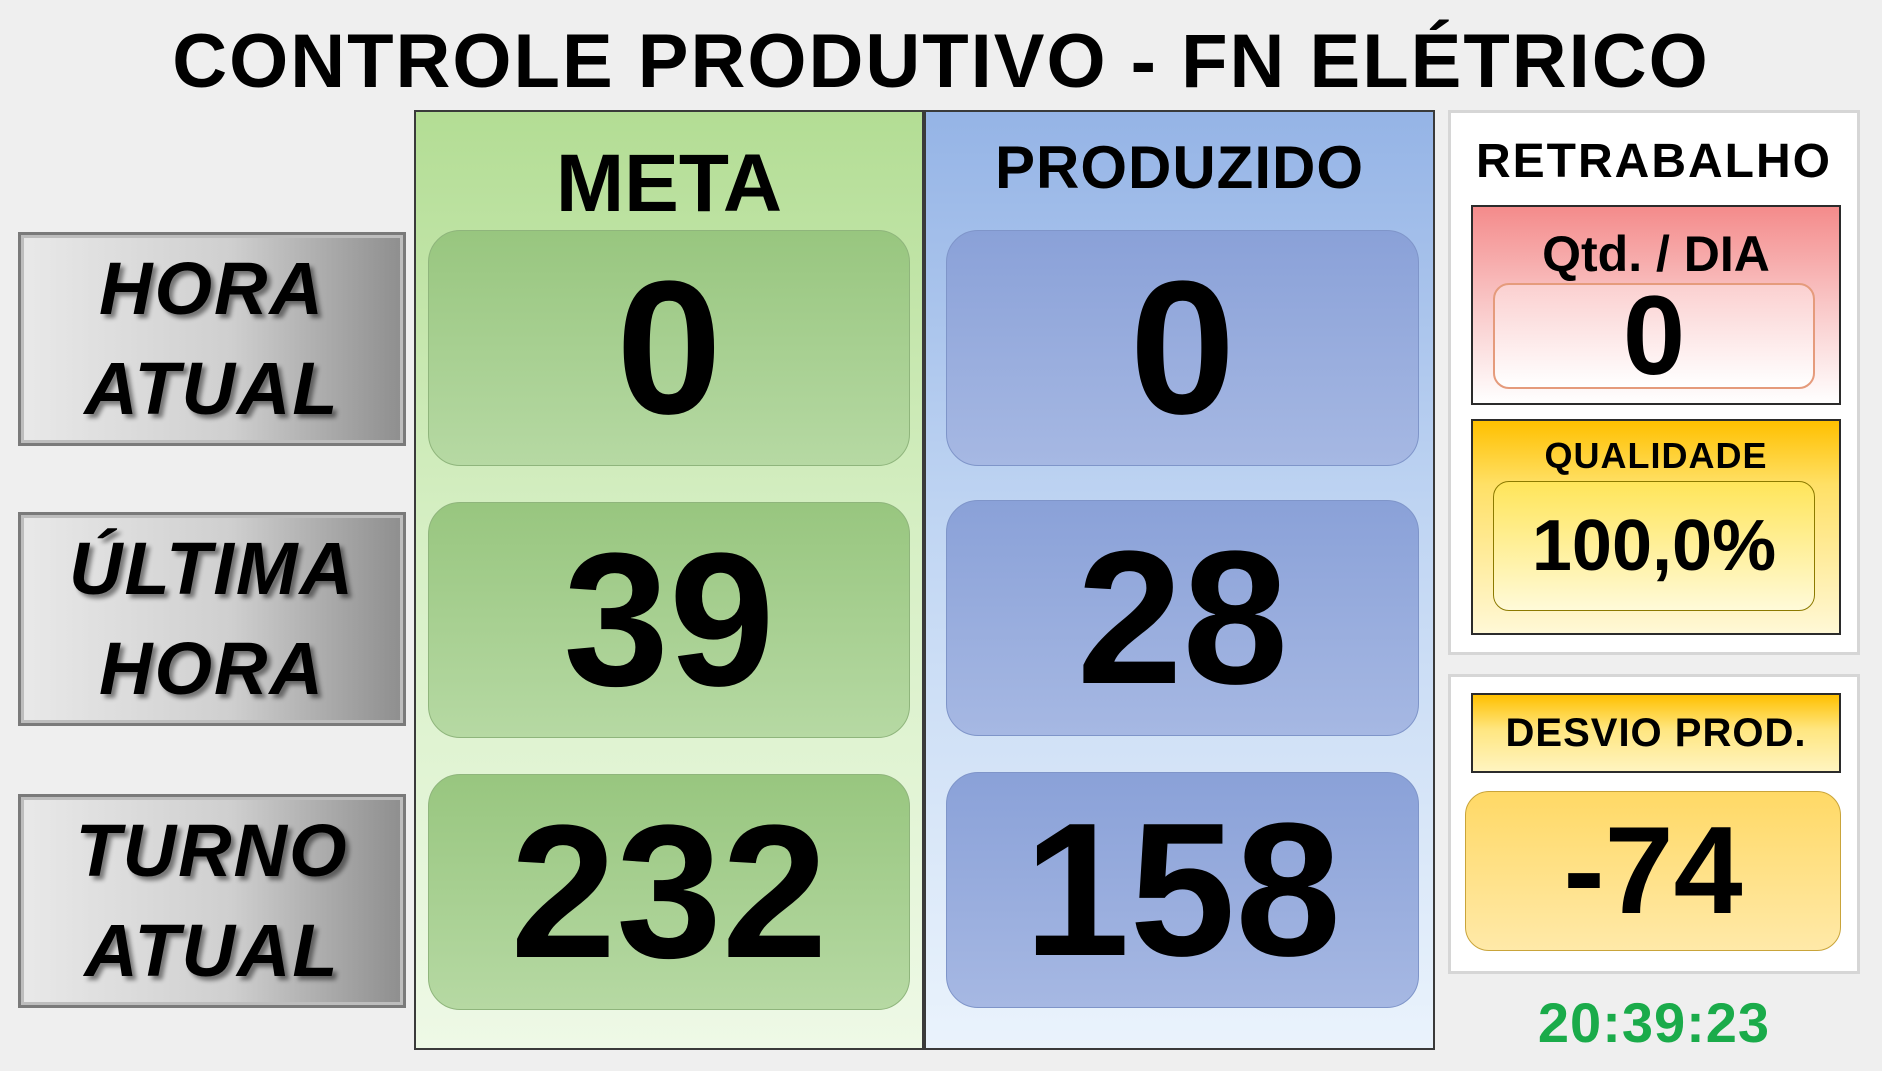 The height and width of the screenshot is (1071, 1882). I want to click on retrabalho-panel: RETRABALHO Qtd. / DIA 0 QUALIDADE 100,0%, so click(1654, 382).